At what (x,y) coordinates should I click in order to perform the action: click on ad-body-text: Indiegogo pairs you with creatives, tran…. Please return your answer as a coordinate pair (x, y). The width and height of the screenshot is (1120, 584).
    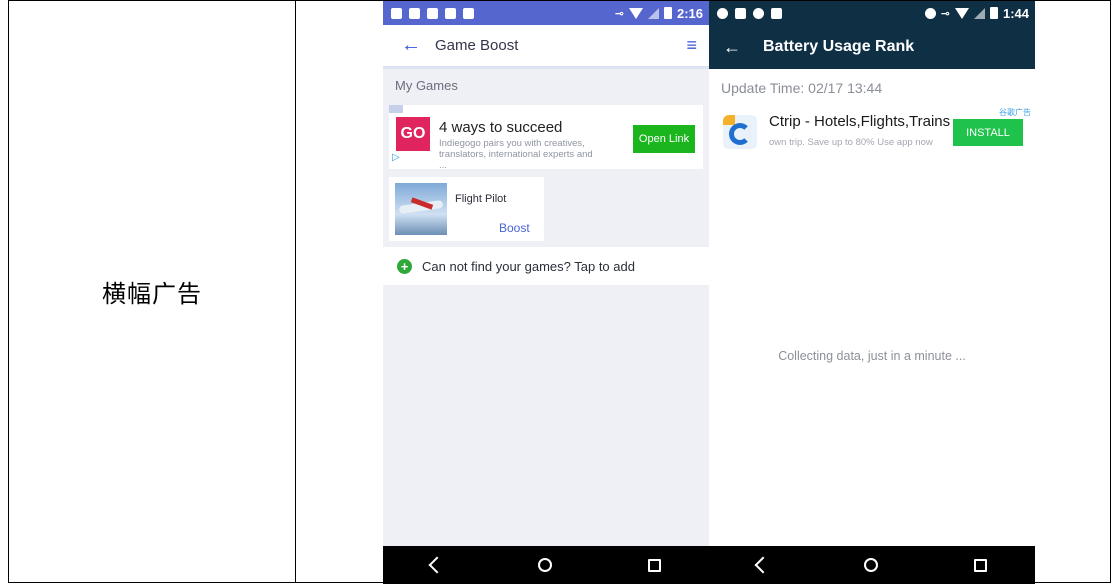
    Looking at the image, I should click on (516, 154).